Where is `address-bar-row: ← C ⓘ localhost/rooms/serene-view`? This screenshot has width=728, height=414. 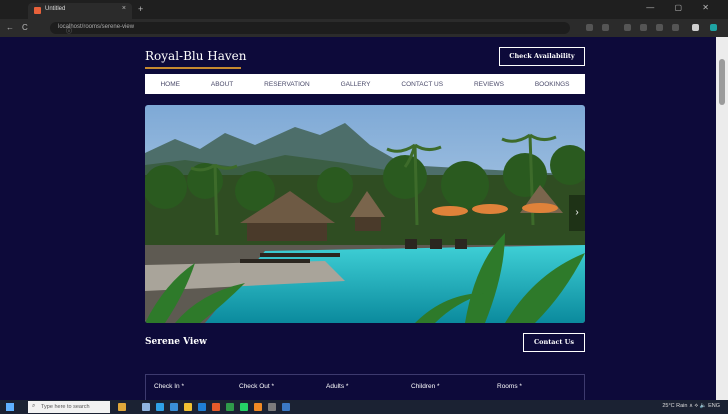
address-bar-row: ← C ⓘ localhost/rooms/serene-view is located at coordinates (364, 28).